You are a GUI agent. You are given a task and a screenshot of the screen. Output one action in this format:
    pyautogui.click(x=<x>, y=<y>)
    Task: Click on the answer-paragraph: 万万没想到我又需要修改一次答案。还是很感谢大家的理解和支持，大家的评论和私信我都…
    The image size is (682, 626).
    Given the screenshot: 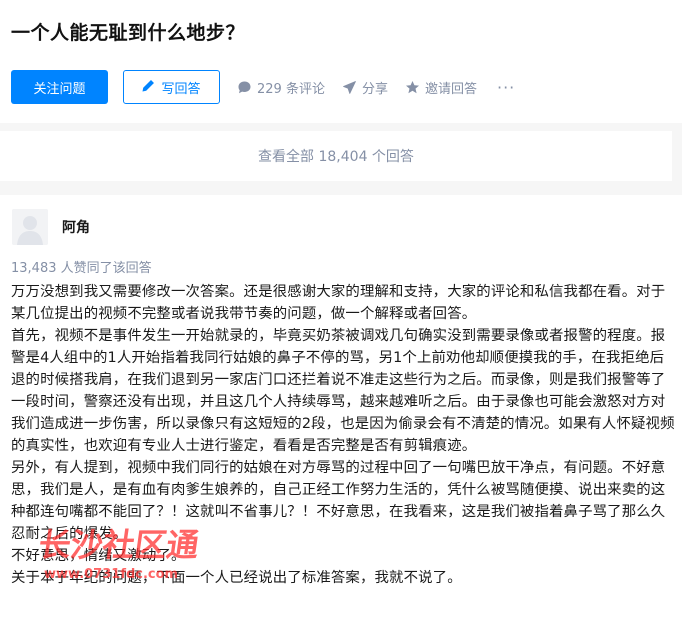 What is the action you would take?
    pyautogui.click(x=338, y=303)
    